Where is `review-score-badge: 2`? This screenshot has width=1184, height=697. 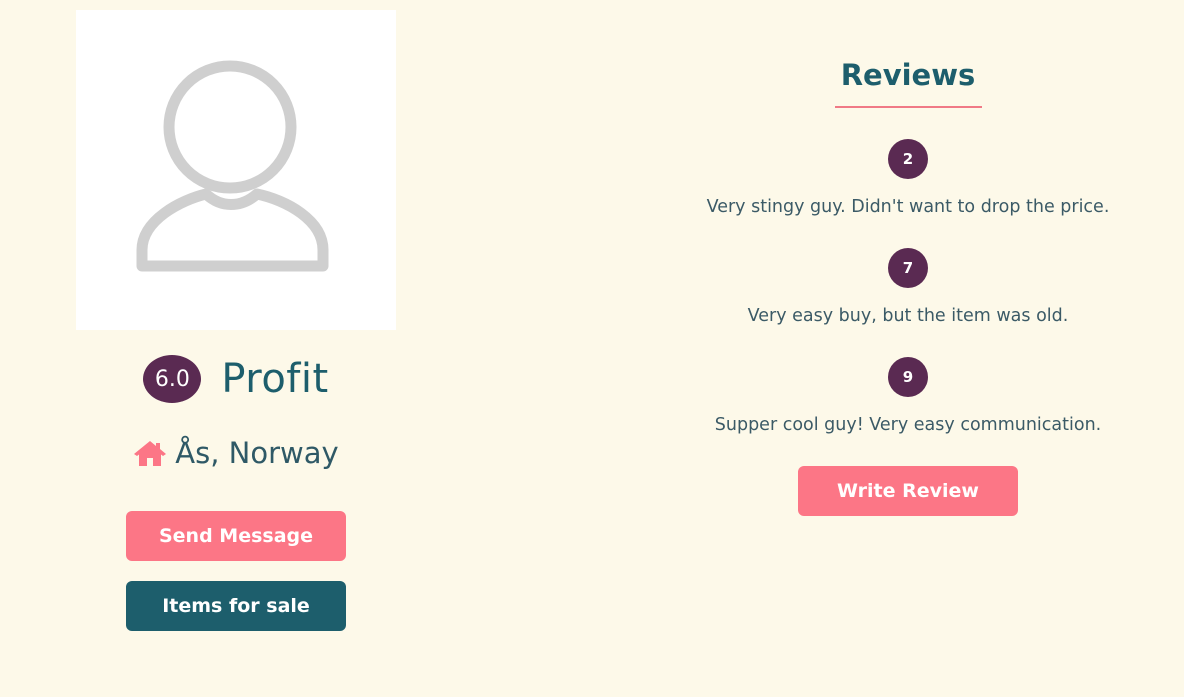 review-score-badge: 2 is located at coordinates (908, 159).